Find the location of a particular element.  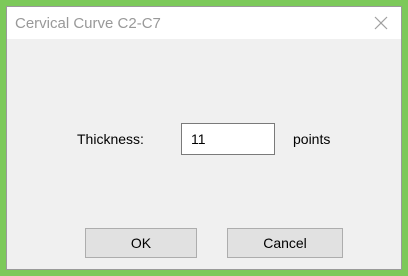

close-icon is located at coordinates (381, 23).